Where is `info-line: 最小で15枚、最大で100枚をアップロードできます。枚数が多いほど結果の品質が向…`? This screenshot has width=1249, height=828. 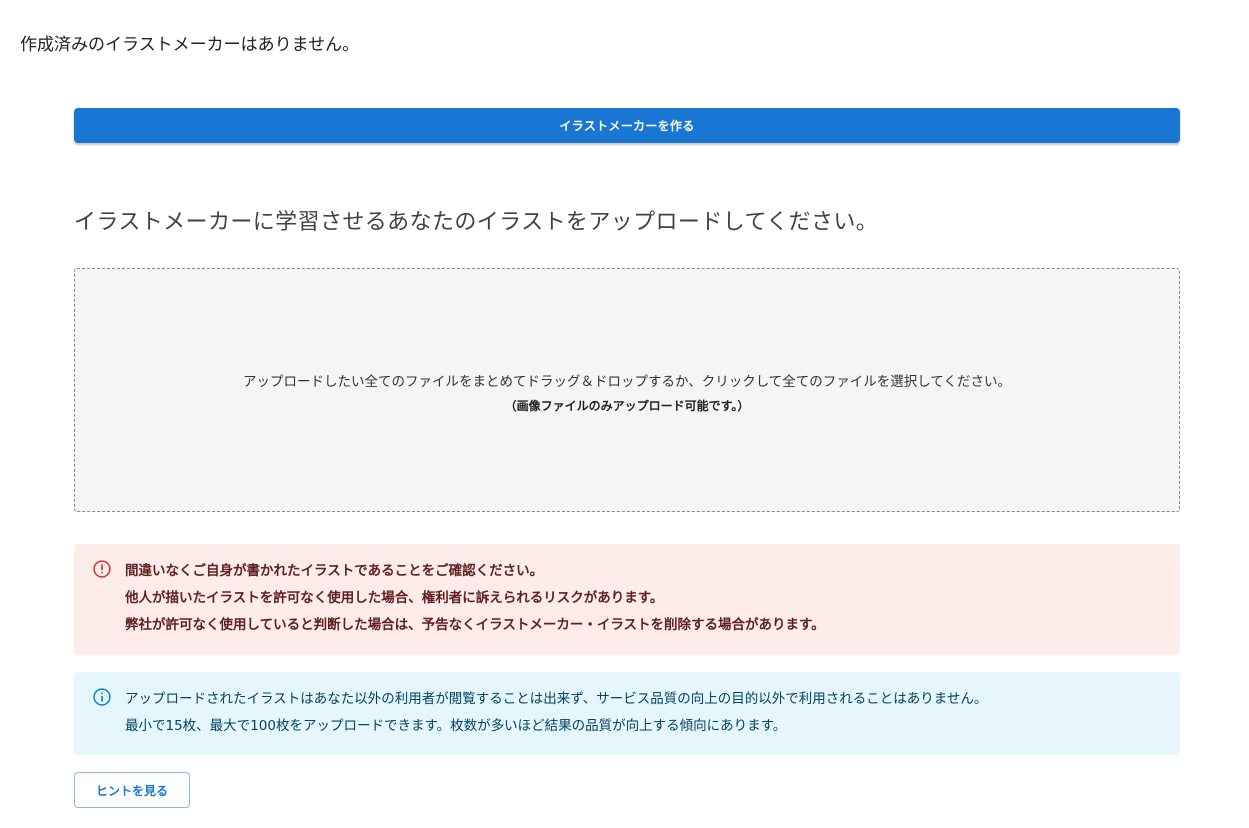
info-line: 最小で15枚、最大で100枚をアップロードできます。枚数が多いほど結果の品質が向… is located at coordinates (456, 726).